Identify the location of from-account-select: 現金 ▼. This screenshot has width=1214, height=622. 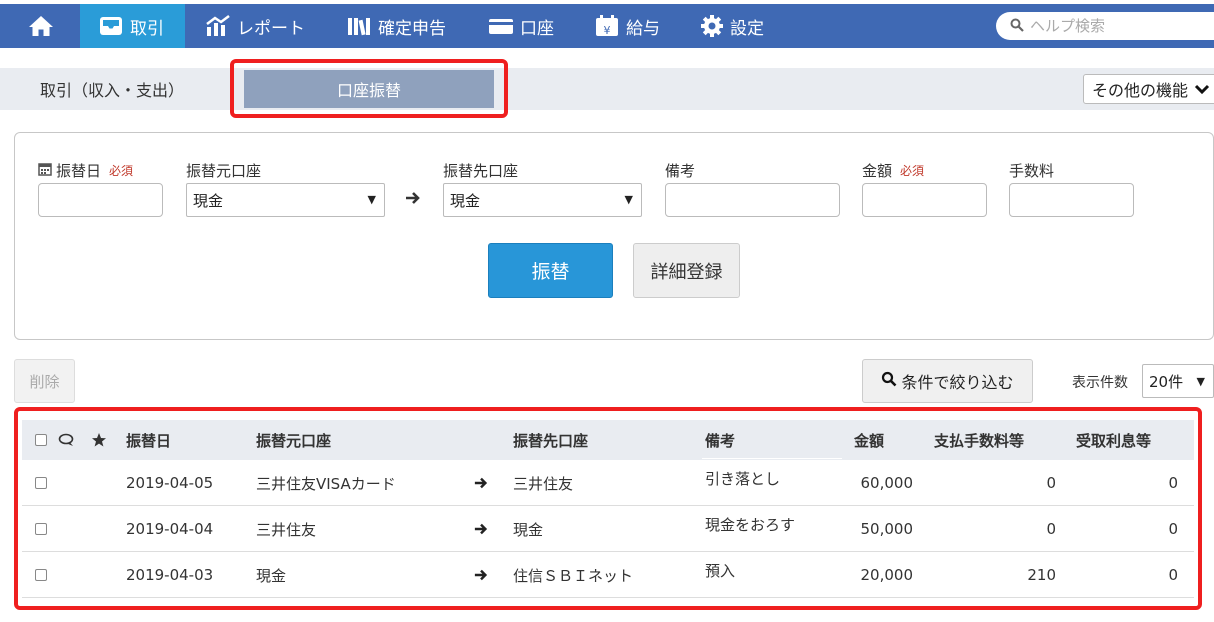
(285, 200).